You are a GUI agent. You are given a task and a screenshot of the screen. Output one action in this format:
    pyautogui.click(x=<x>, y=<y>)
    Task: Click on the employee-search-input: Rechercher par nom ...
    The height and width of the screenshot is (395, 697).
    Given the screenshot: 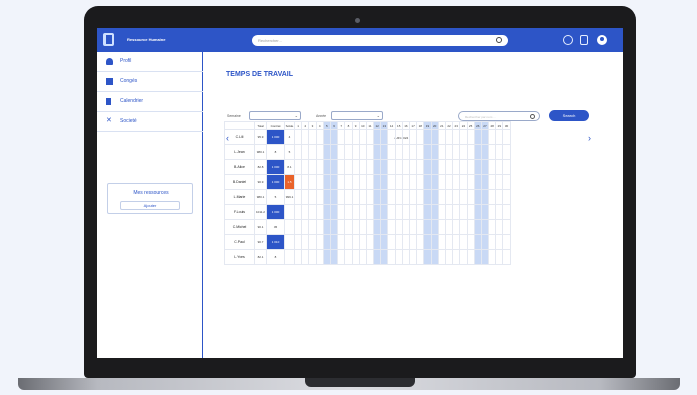 What is the action you would take?
    pyautogui.click(x=499, y=116)
    